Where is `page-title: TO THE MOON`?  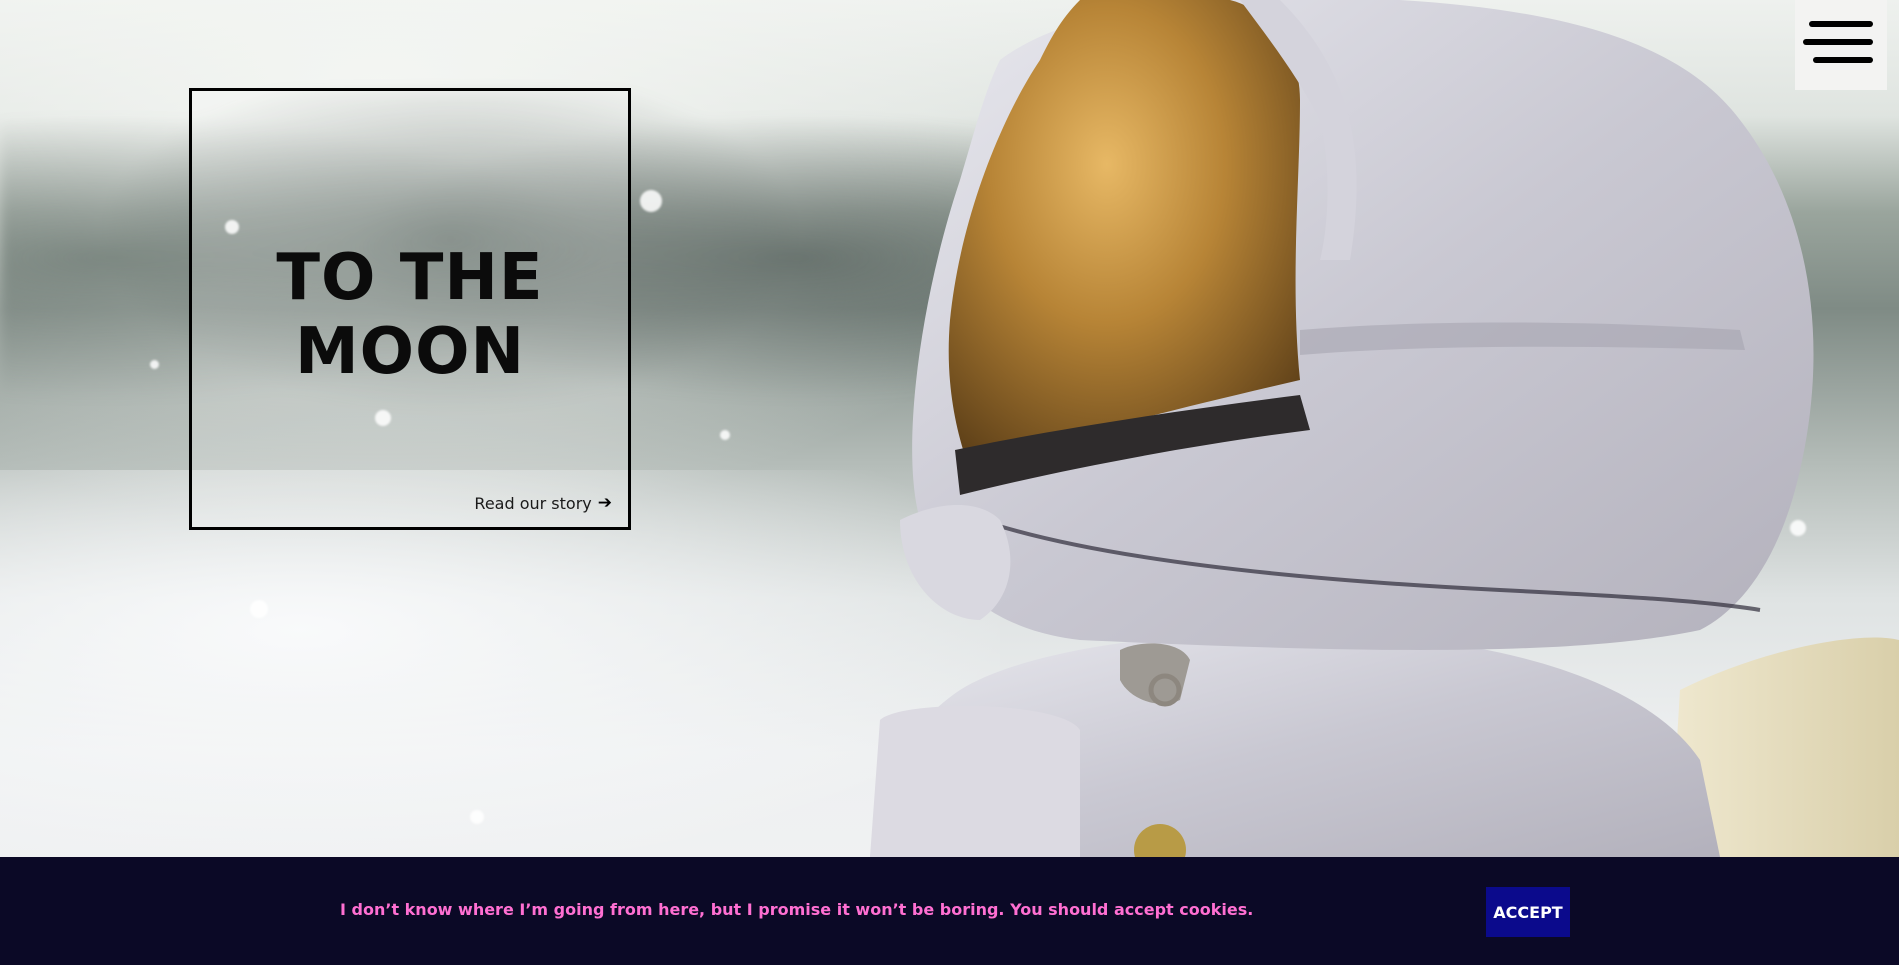 page-title: TO THE MOON is located at coordinates (410, 315).